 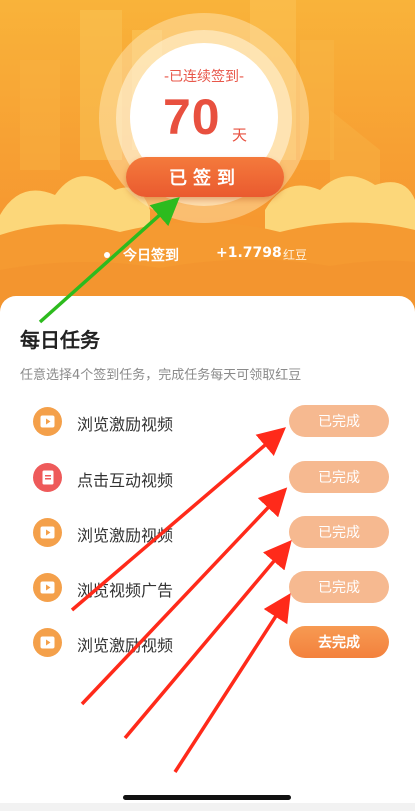 I want to click on daily-tasks-title: 每日任务, so click(x=60, y=340).